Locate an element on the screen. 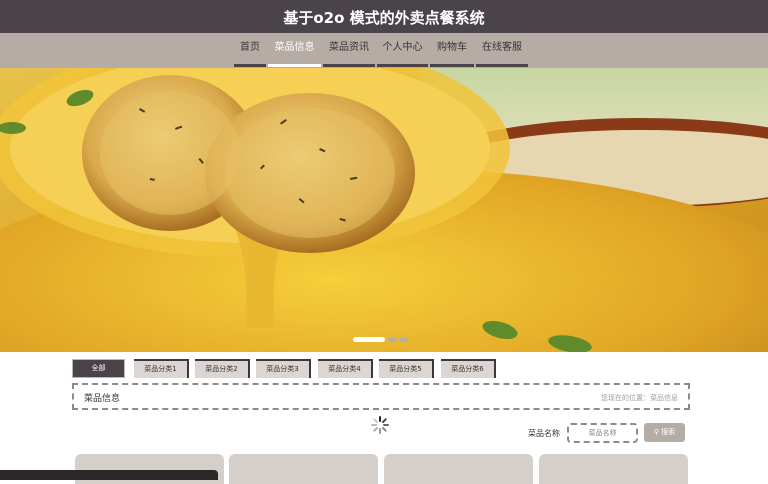  category-1: 菜品分类1 is located at coordinates (161, 368).